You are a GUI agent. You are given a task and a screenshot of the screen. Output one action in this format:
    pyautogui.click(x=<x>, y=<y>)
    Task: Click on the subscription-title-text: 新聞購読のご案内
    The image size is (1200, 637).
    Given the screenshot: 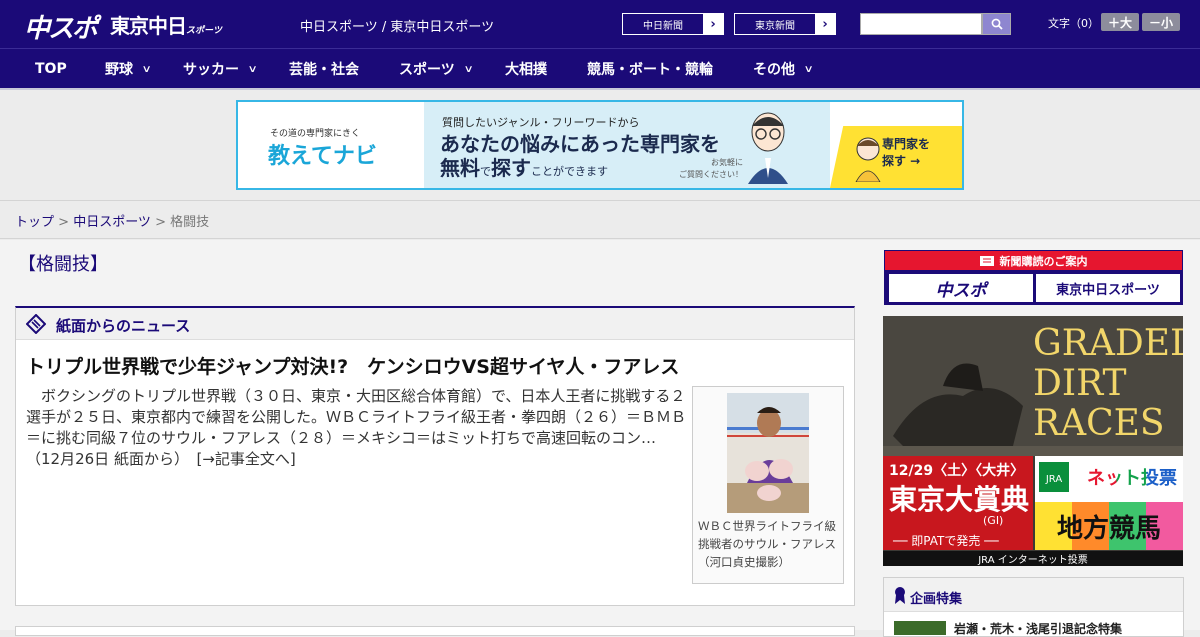 What is the action you would take?
    pyautogui.click(x=1043, y=261)
    